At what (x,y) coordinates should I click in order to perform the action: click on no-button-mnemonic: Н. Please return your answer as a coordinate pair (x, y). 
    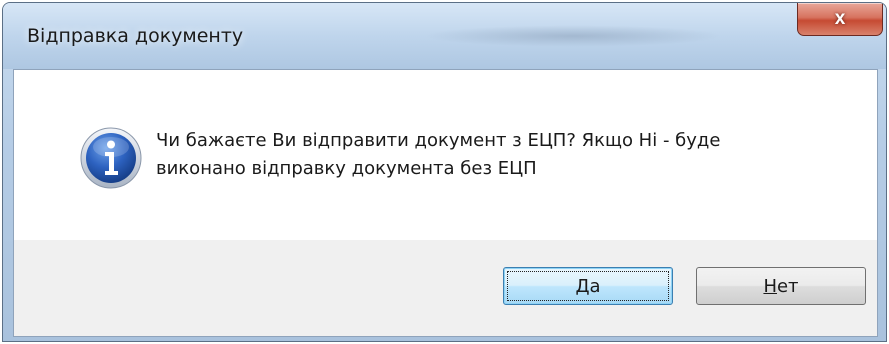
    Looking at the image, I should click on (770, 286).